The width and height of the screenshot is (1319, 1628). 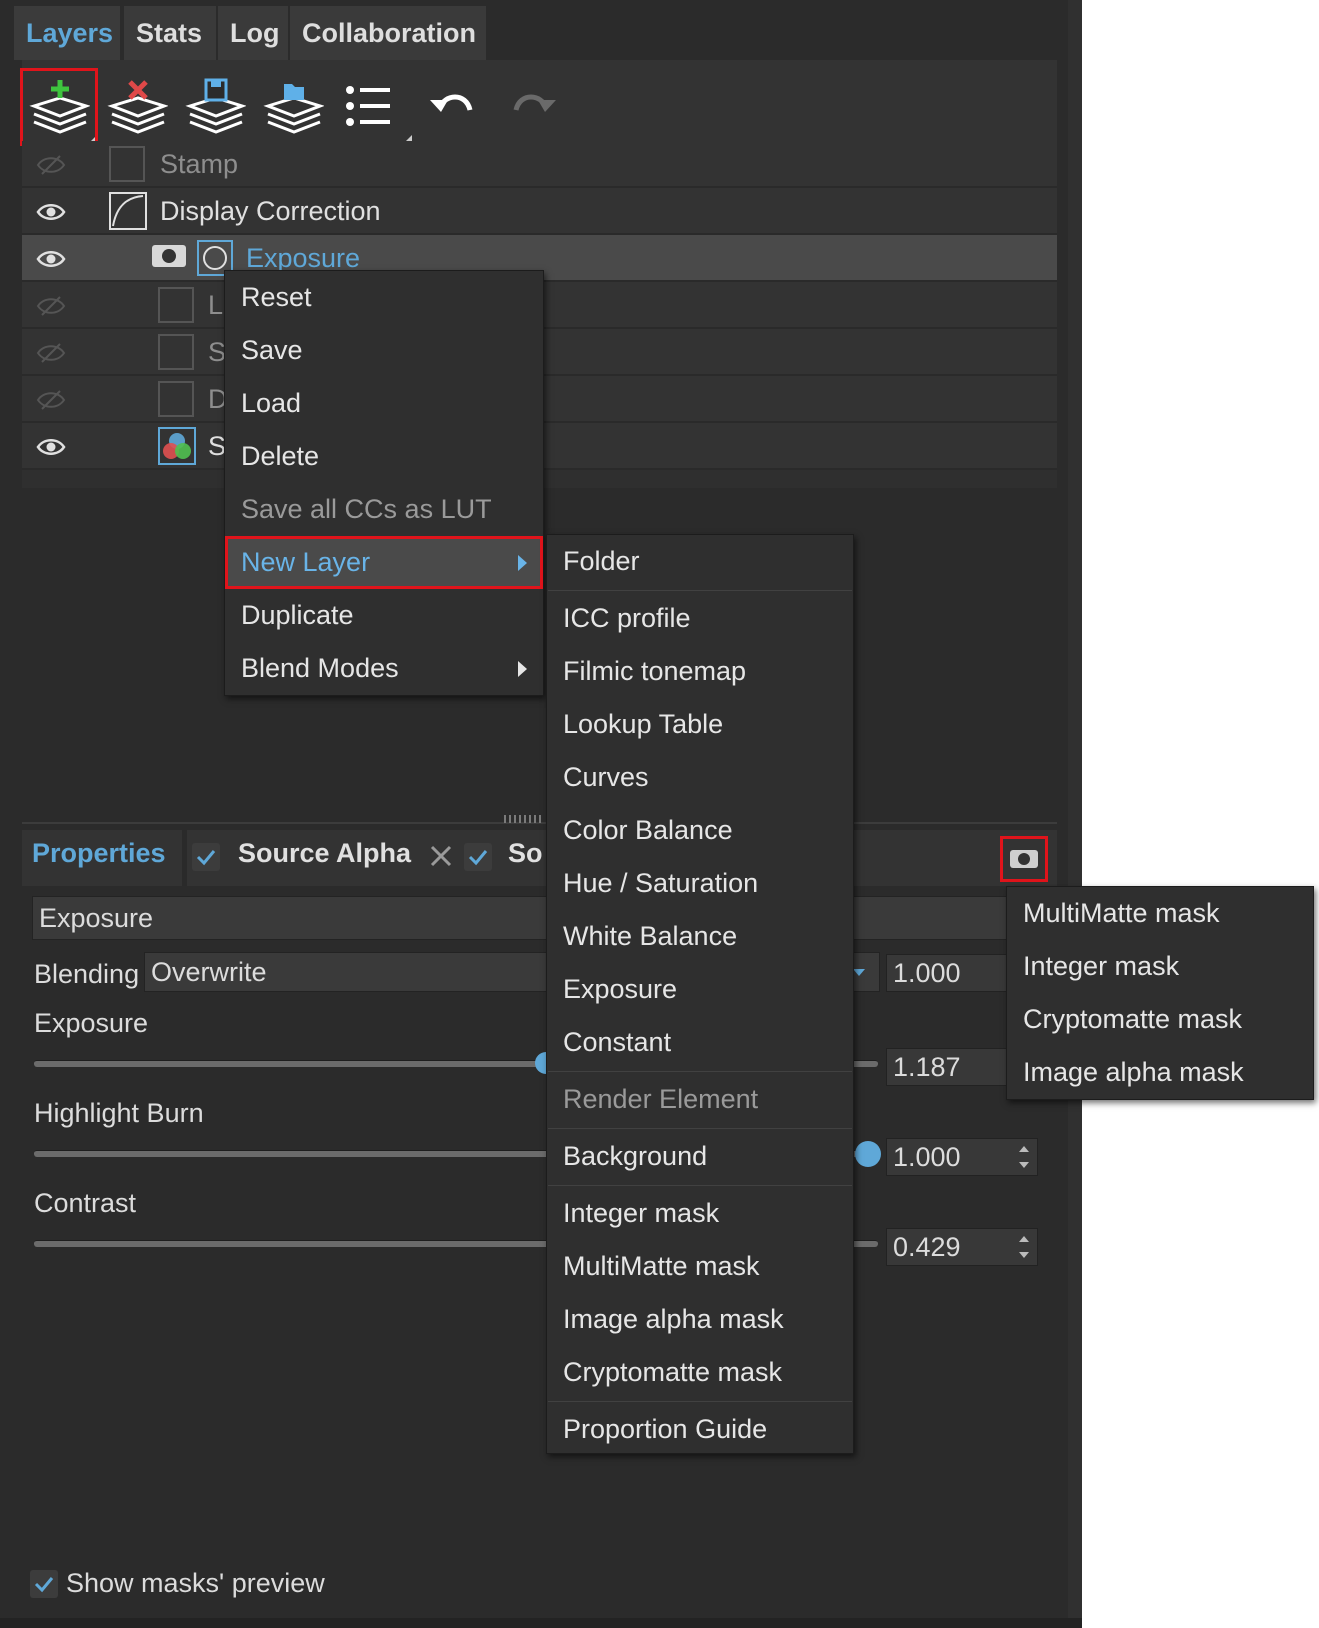 I want to click on highlight-burn-slider-handle, so click(x=868, y=1154).